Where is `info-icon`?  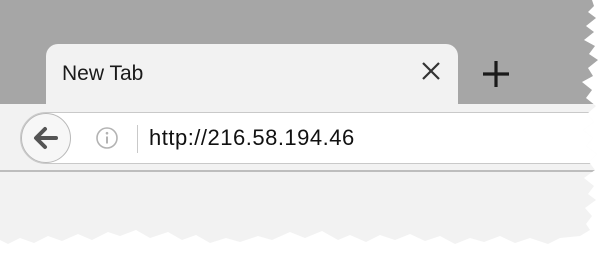
info-icon is located at coordinates (107, 138).